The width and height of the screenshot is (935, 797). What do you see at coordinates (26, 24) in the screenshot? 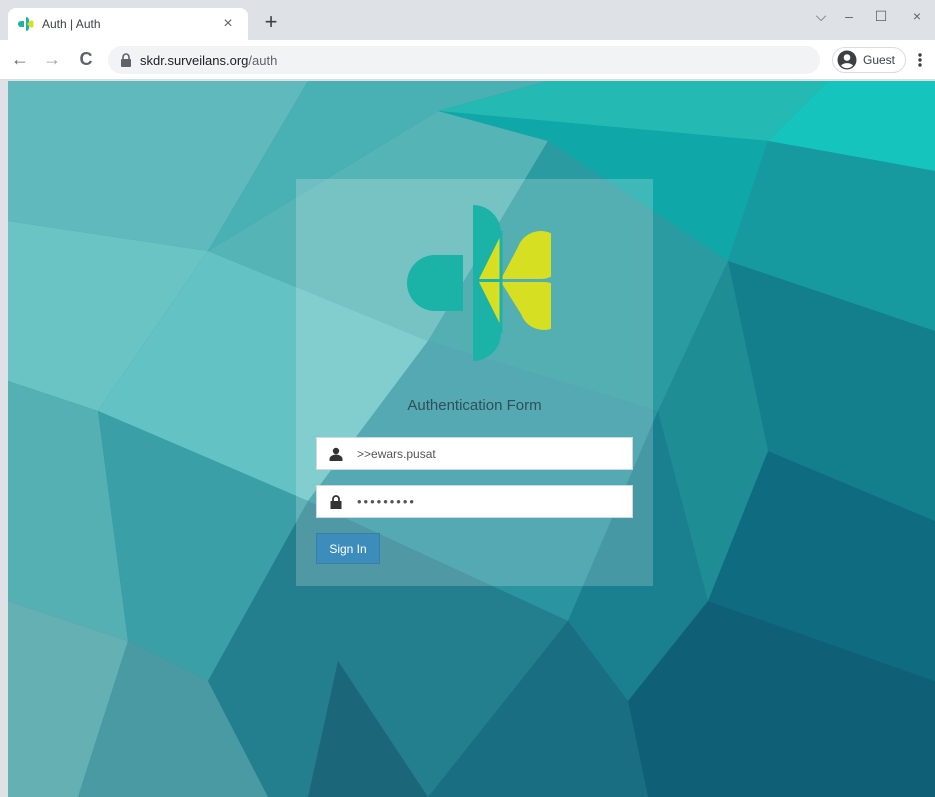
I see `site-favicon-icon` at bounding box center [26, 24].